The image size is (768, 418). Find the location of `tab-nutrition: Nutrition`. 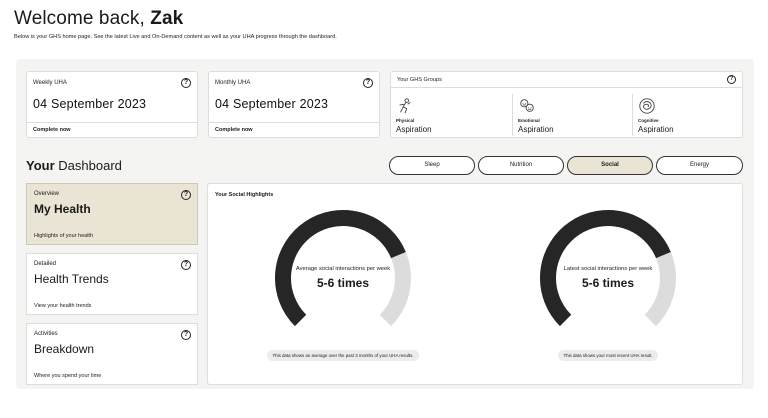

tab-nutrition: Nutrition is located at coordinates (521, 165).